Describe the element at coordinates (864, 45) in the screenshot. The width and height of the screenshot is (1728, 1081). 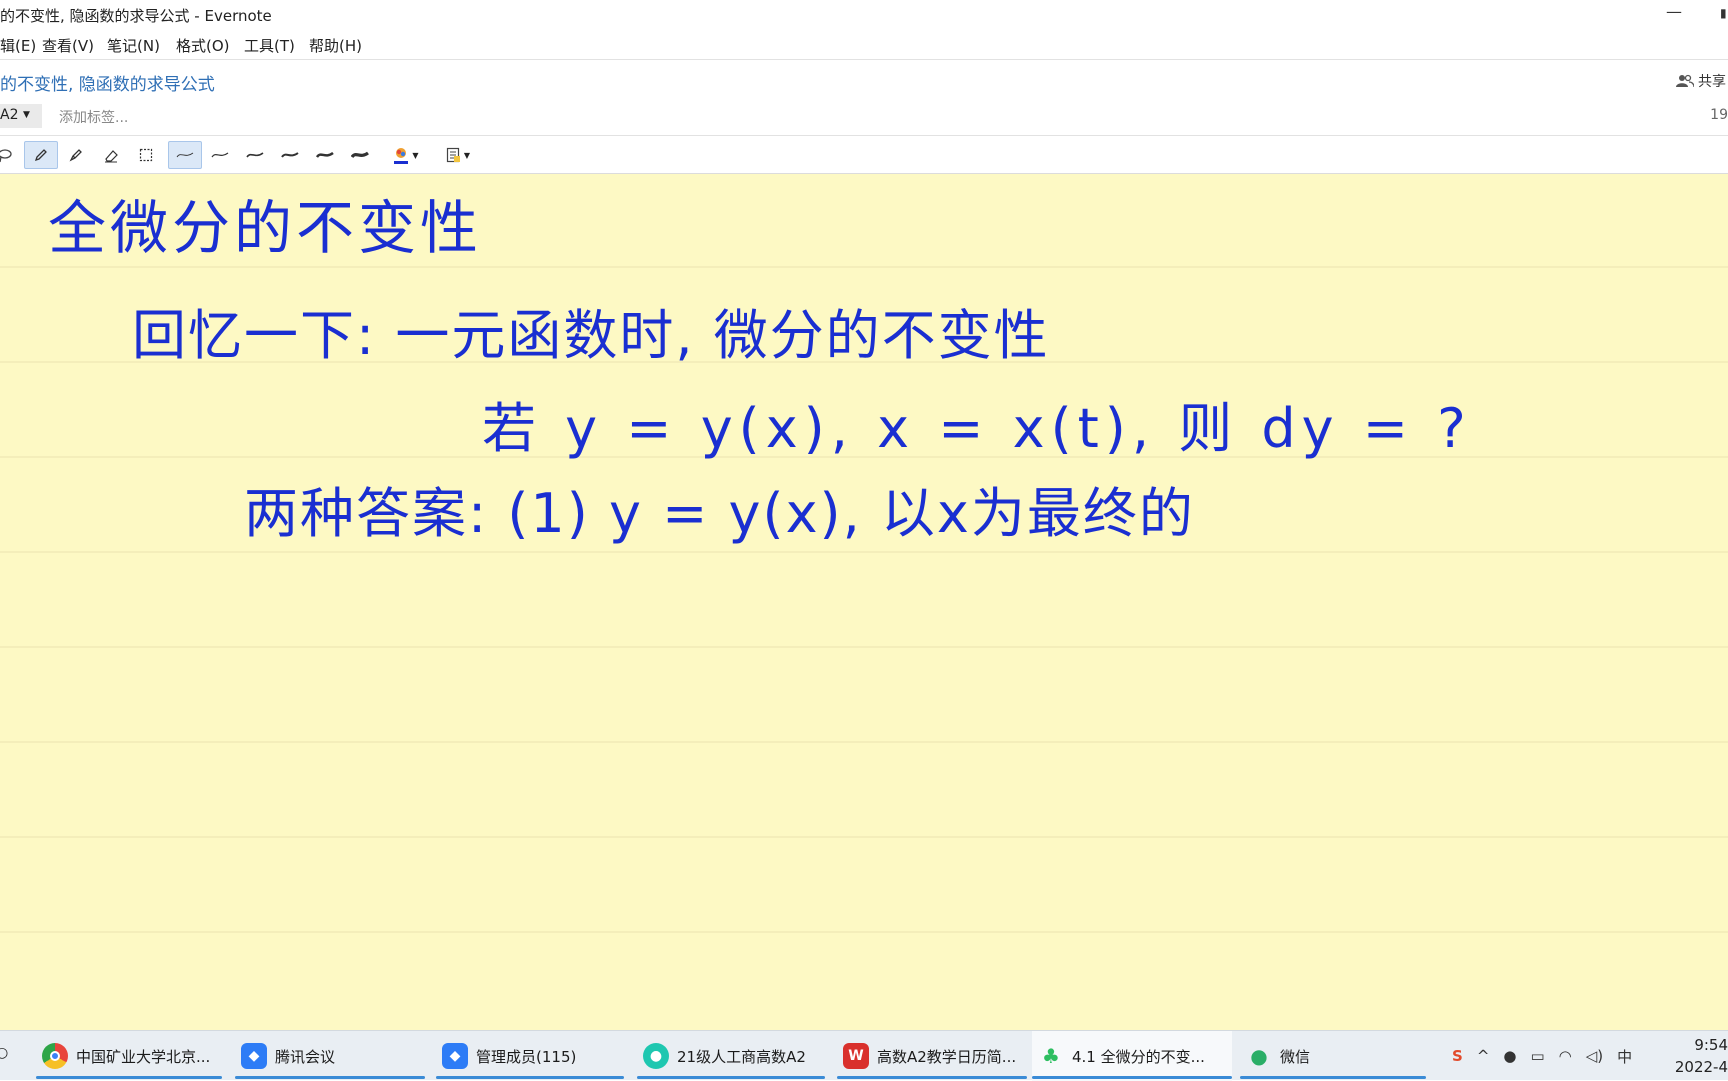
I see `menu-bar: 辑(E) 查看(V) 笔记(N) 格式(O) 工具(T) 帮助(H)` at that location.